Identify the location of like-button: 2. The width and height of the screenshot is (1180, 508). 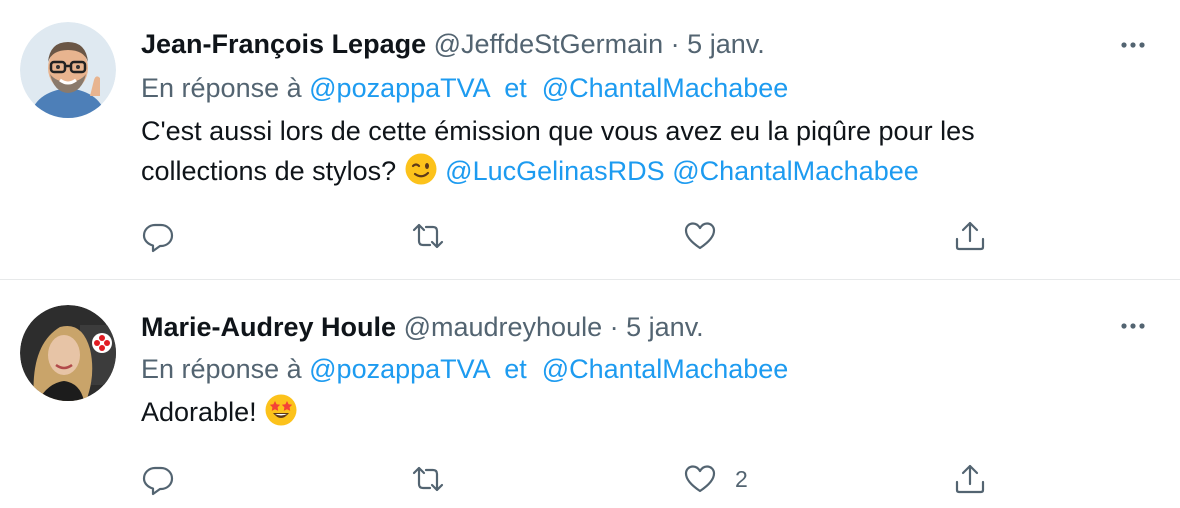
(715, 479).